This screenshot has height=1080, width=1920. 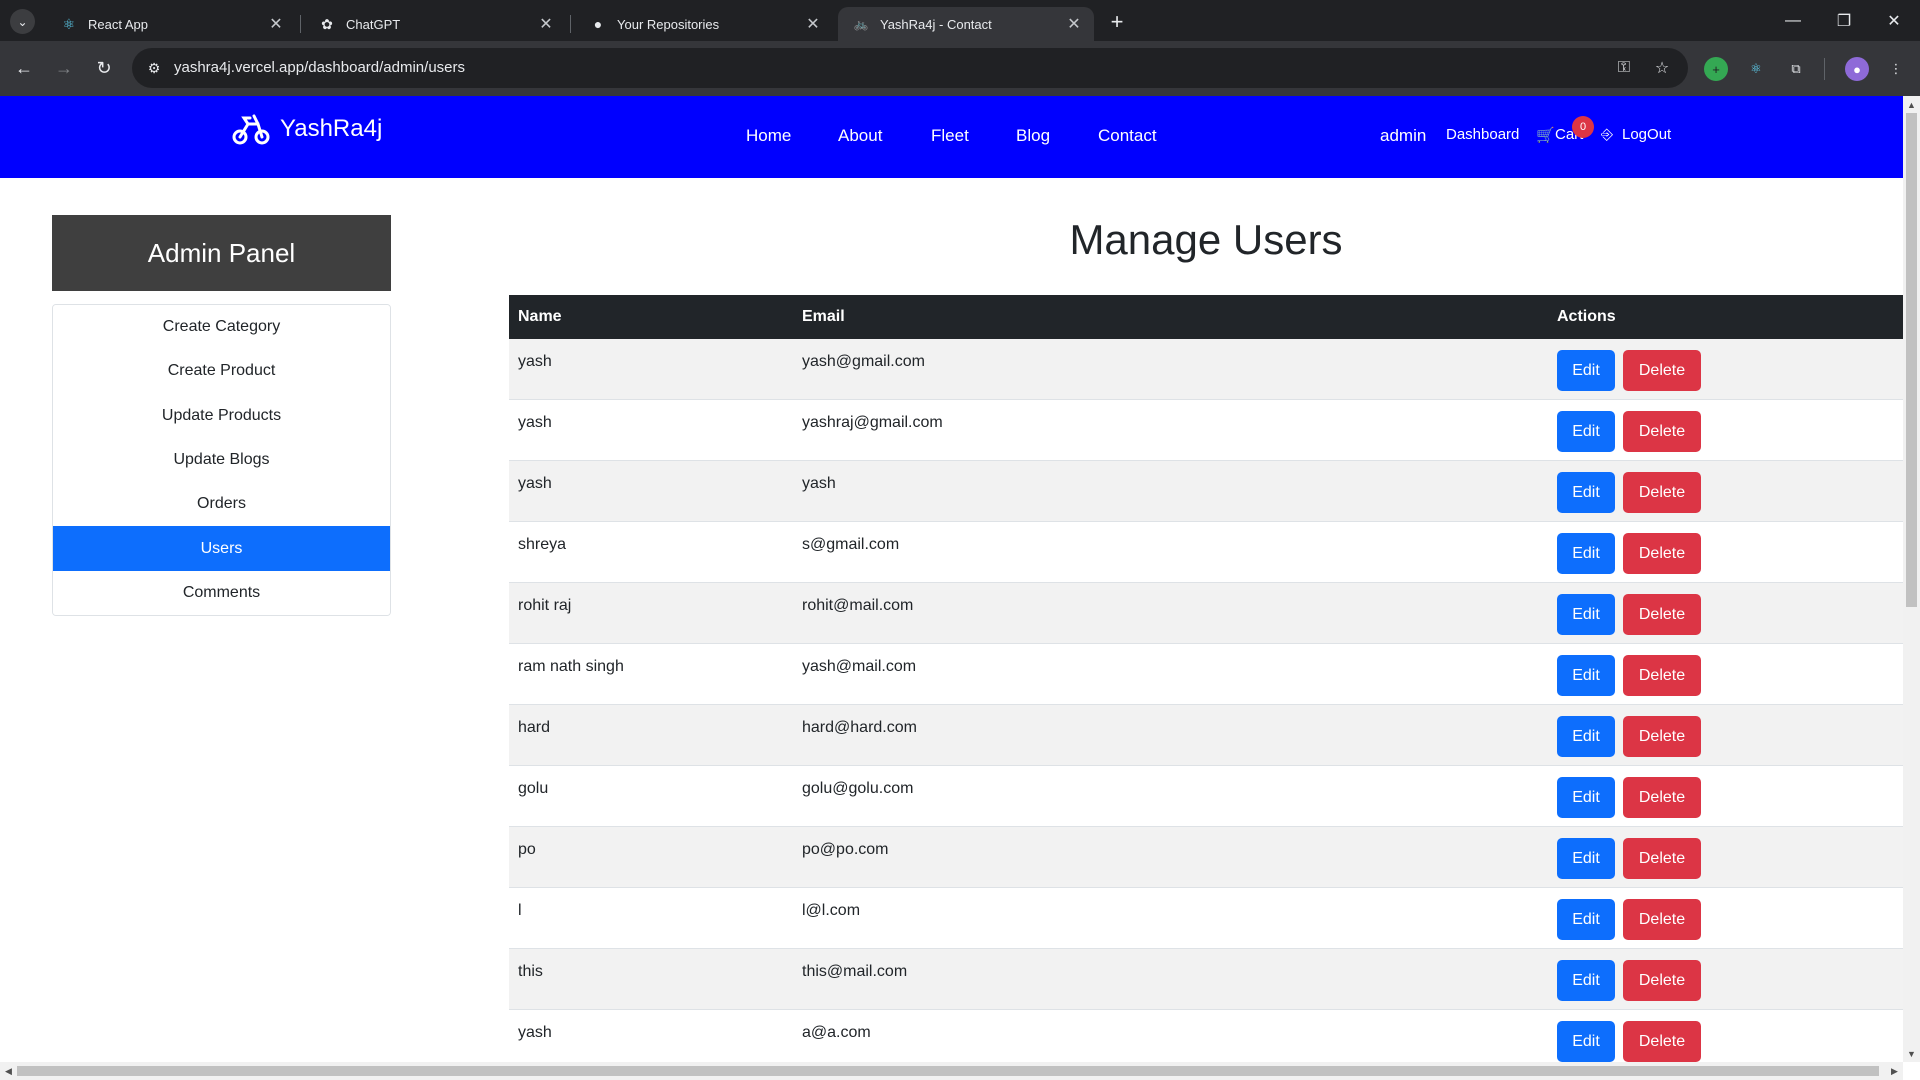 What do you see at coordinates (104, 68) in the screenshot?
I see `reload-icon: ↻` at bounding box center [104, 68].